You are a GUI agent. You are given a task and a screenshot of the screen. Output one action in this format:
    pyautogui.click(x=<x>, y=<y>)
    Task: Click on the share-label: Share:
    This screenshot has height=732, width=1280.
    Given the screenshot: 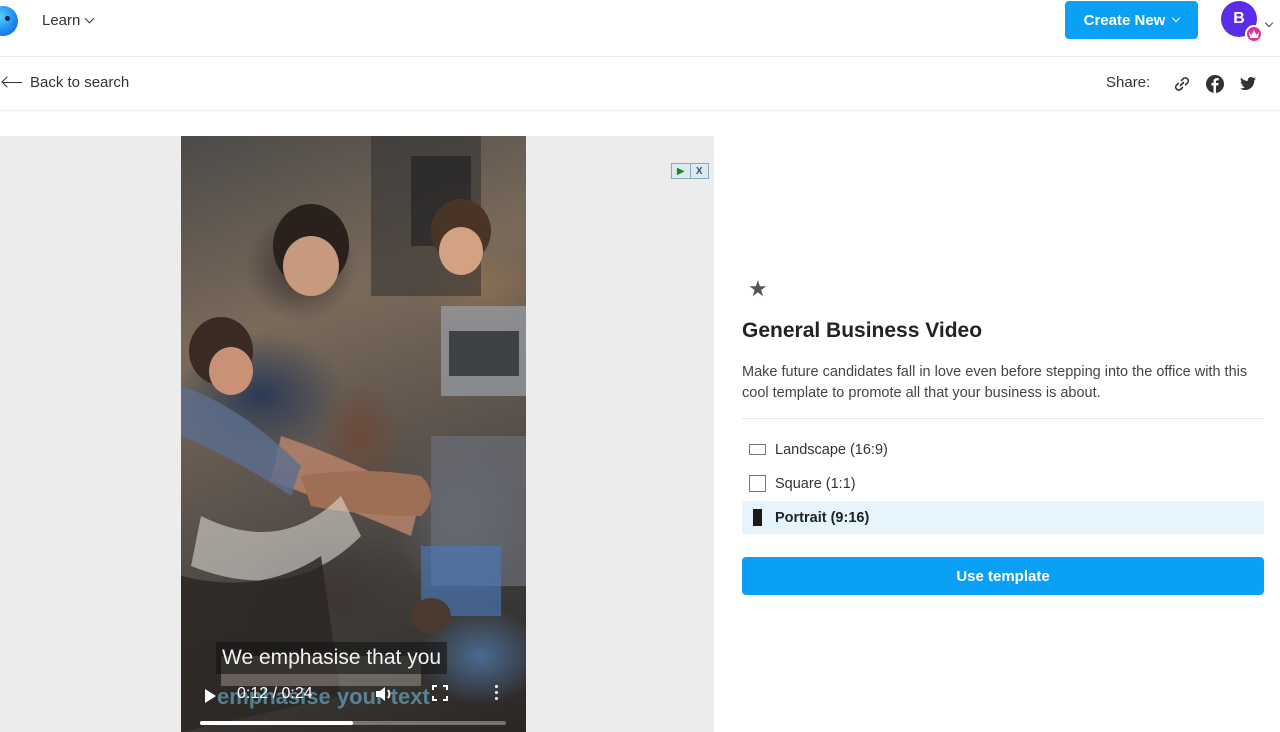 What is the action you would take?
    pyautogui.click(x=1128, y=82)
    